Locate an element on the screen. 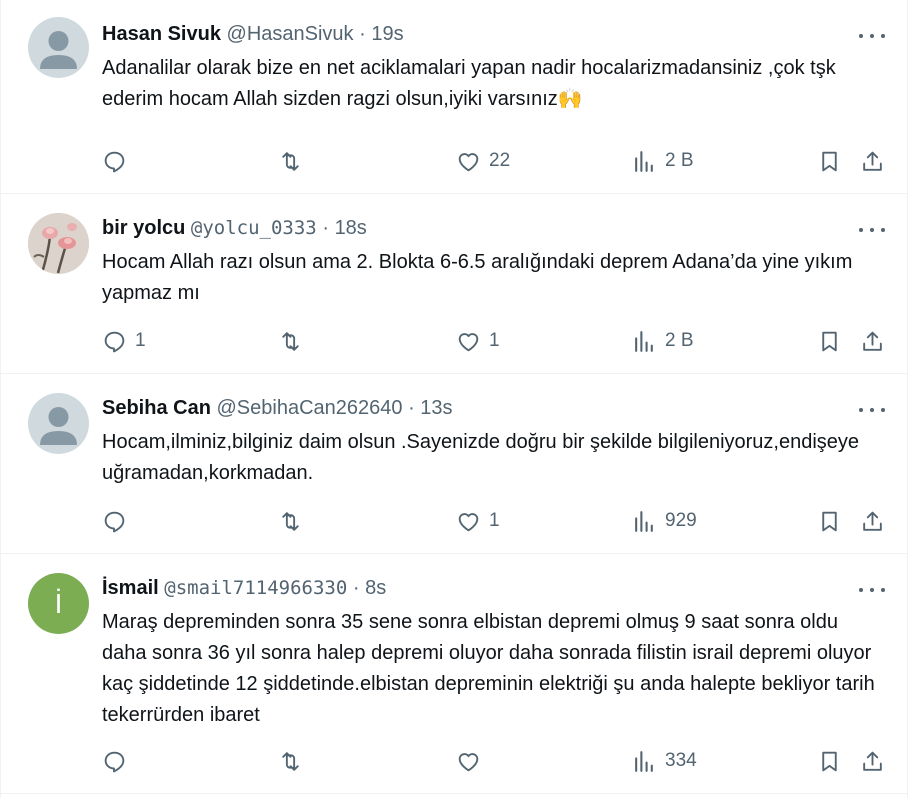  action-bar: 334 is located at coordinates (493, 761).